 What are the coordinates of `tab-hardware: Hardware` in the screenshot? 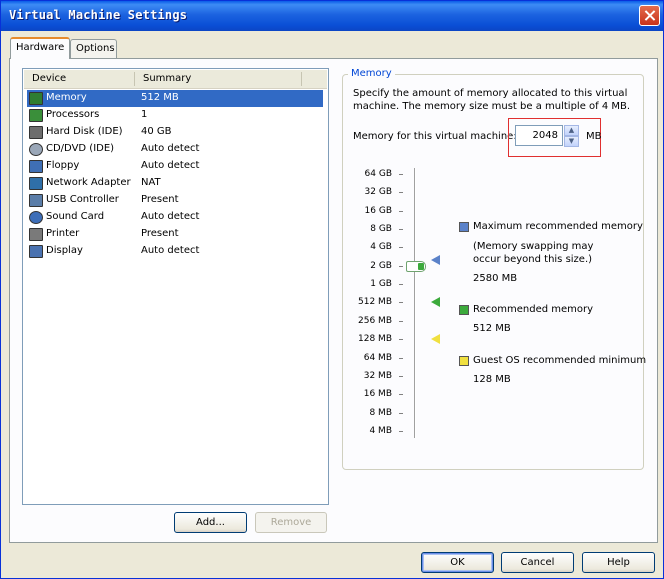 It's located at (40, 48).